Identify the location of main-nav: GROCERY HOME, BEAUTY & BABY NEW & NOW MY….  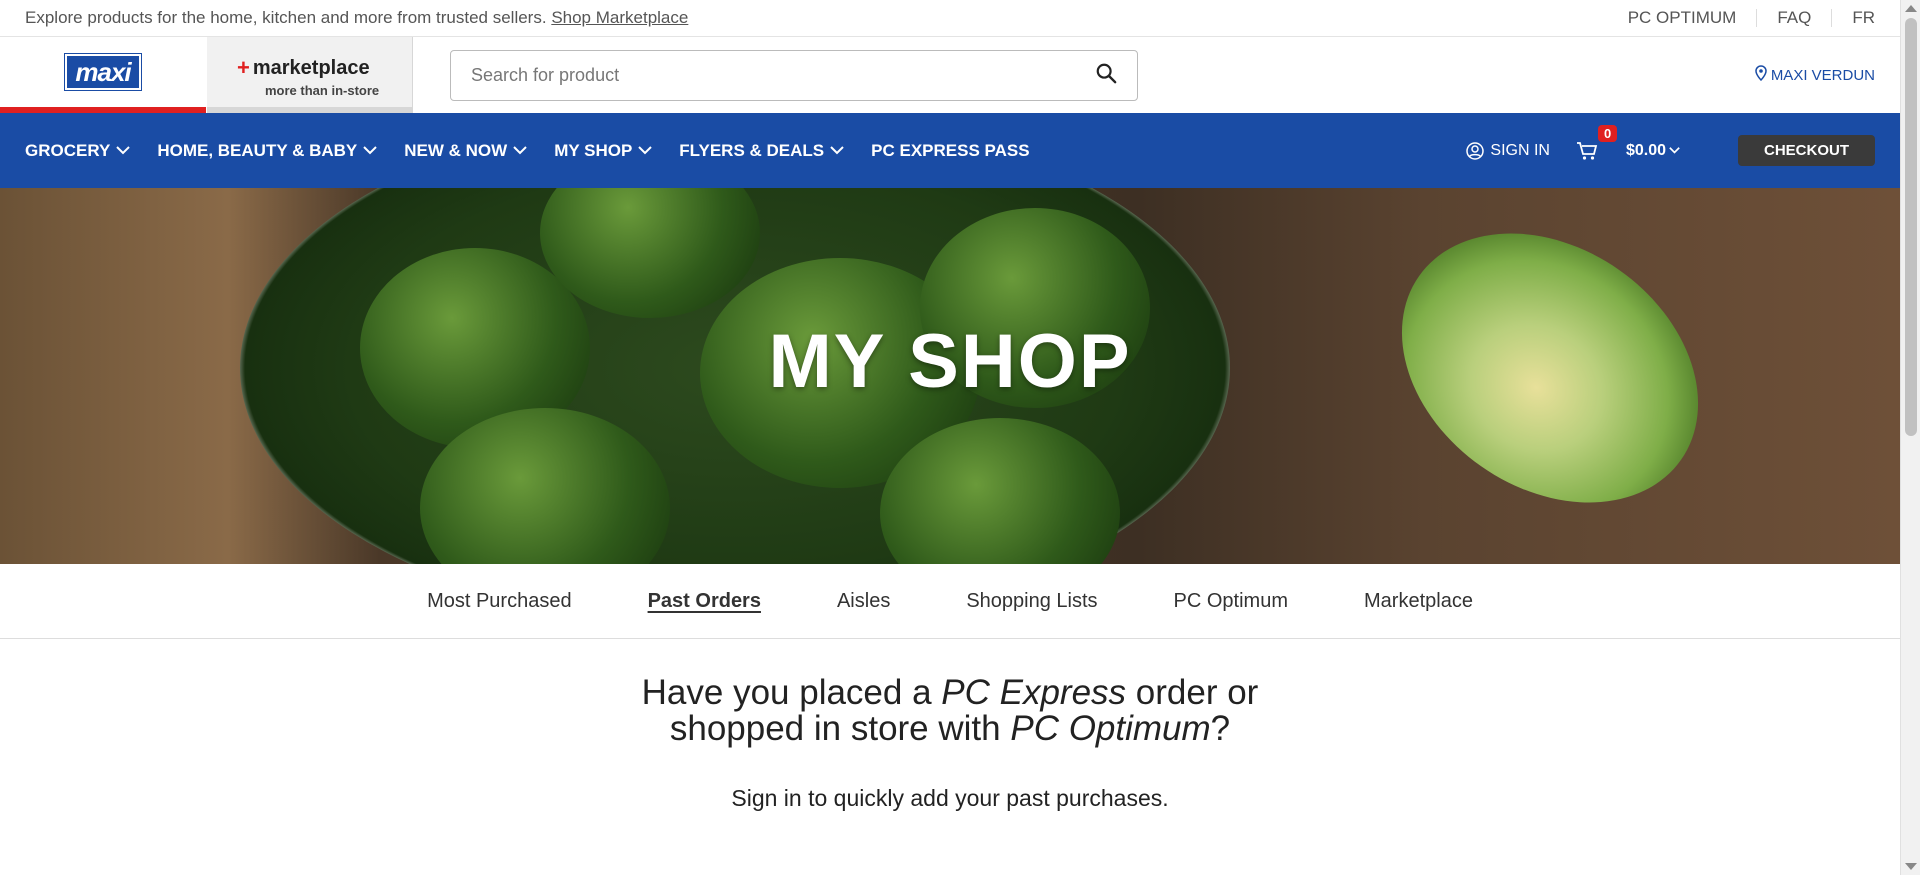
(950, 150).